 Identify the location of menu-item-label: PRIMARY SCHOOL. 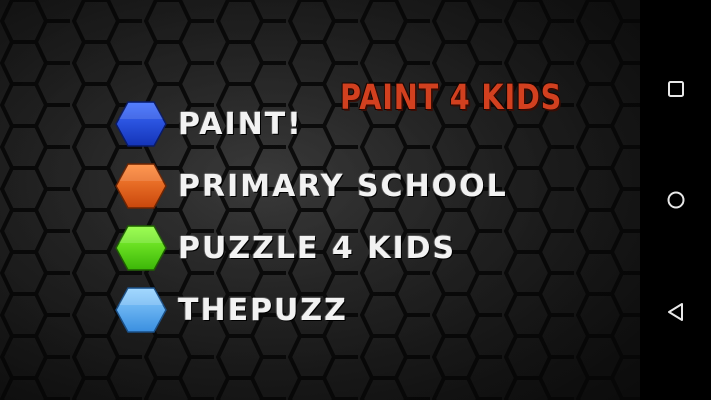
(343, 186).